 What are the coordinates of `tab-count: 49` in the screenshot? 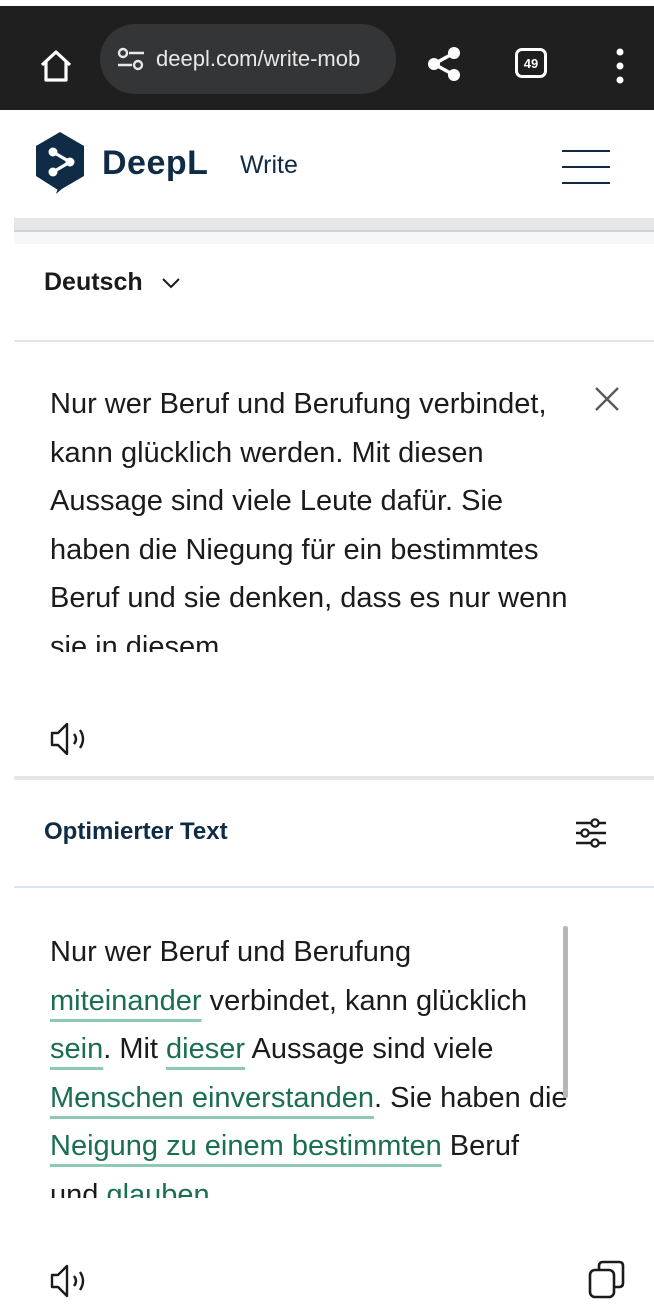 It's located at (531, 63).